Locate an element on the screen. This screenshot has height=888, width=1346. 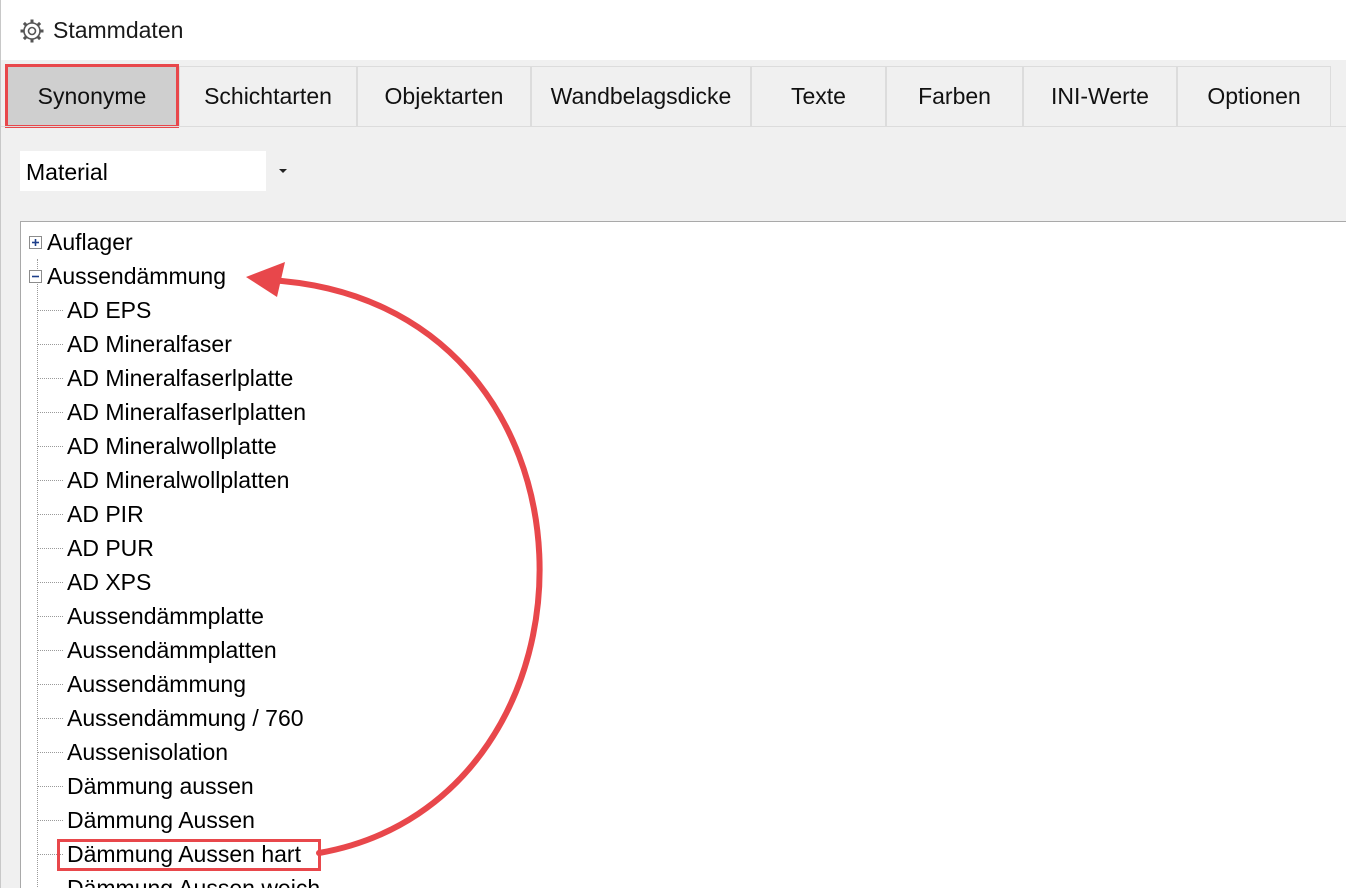
tree-leaf-item: Aussenisolation is located at coordinates (147, 752).